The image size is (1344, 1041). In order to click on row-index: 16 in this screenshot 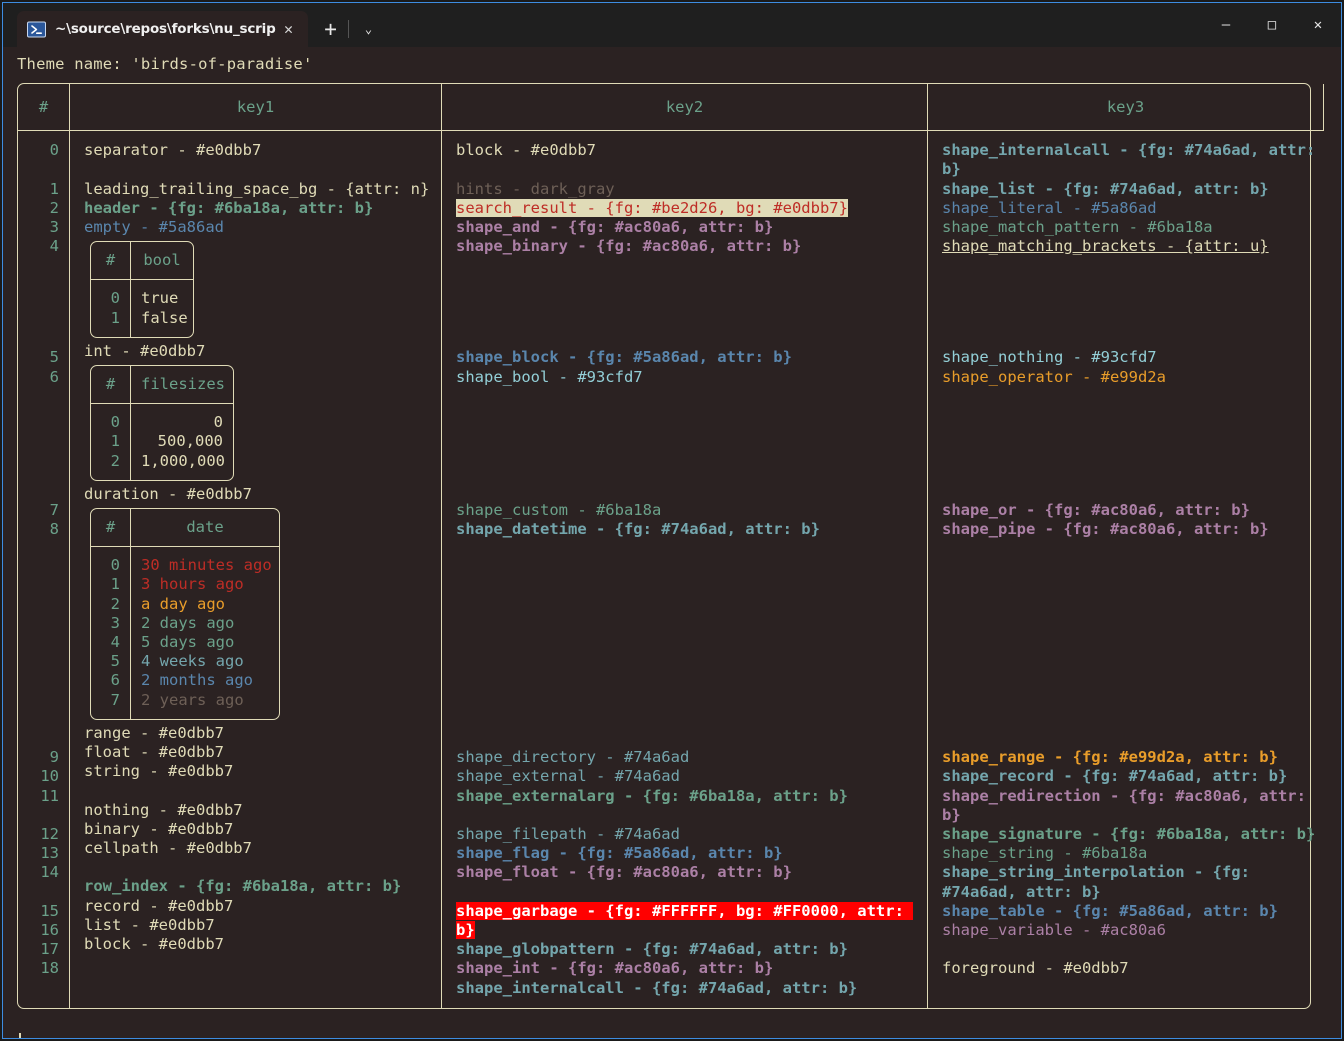, I will do `click(49, 930)`.